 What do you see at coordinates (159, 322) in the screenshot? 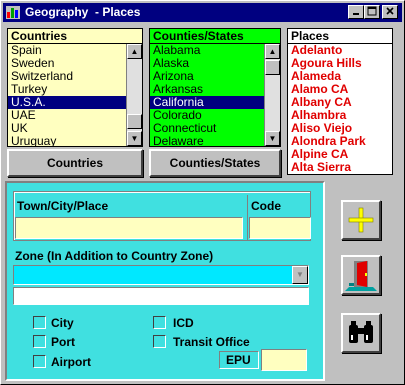
I see `icd-checkbox` at bounding box center [159, 322].